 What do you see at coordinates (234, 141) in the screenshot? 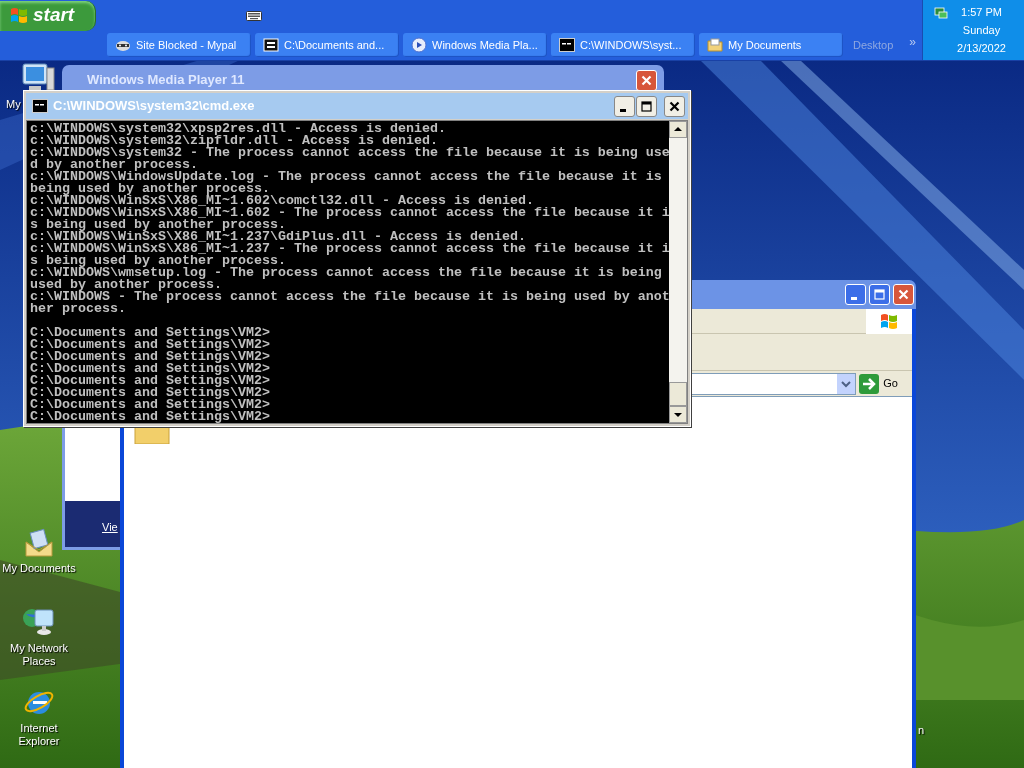
I see `console-line: c:\WINDOWS\system32\zipfldr.dll - Access is denied.` at bounding box center [234, 141].